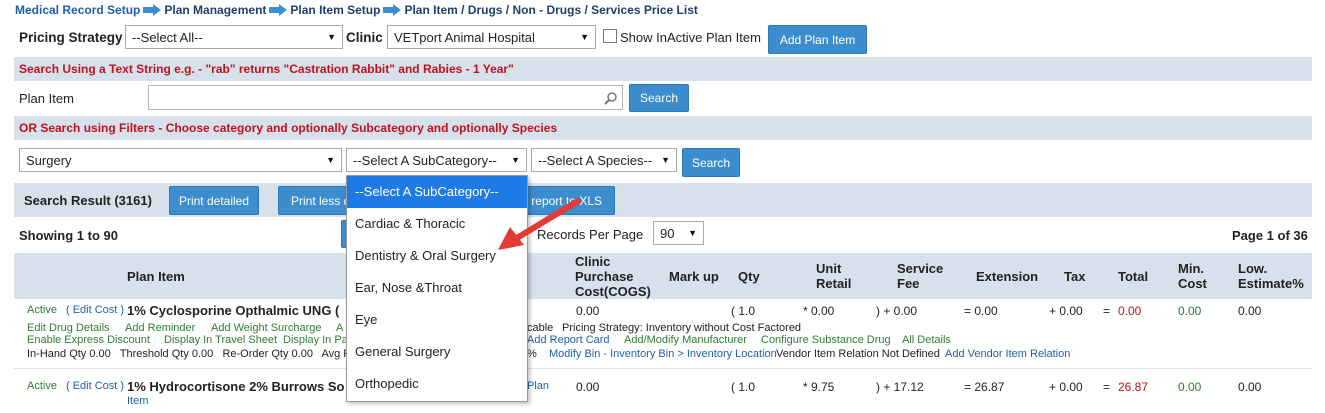 This screenshot has height=413, width=1325. Describe the element at coordinates (663, 368) in the screenshot. I see `row-divider` at that location.